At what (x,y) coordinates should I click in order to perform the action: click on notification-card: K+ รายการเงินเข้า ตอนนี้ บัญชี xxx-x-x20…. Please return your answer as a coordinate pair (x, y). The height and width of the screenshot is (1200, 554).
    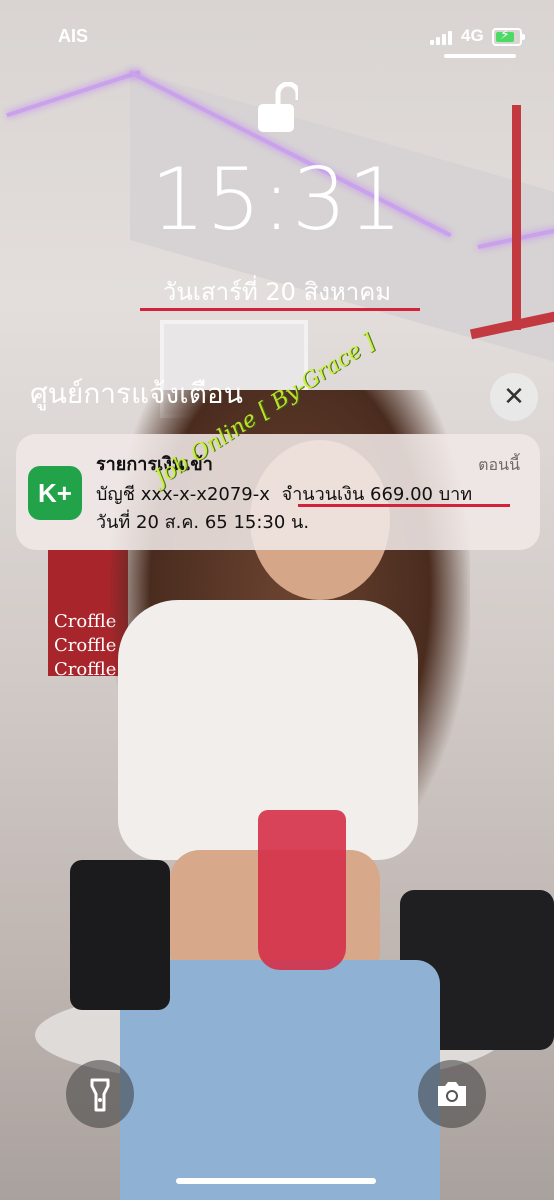
    Looking at the image, I should click on (278, 492).